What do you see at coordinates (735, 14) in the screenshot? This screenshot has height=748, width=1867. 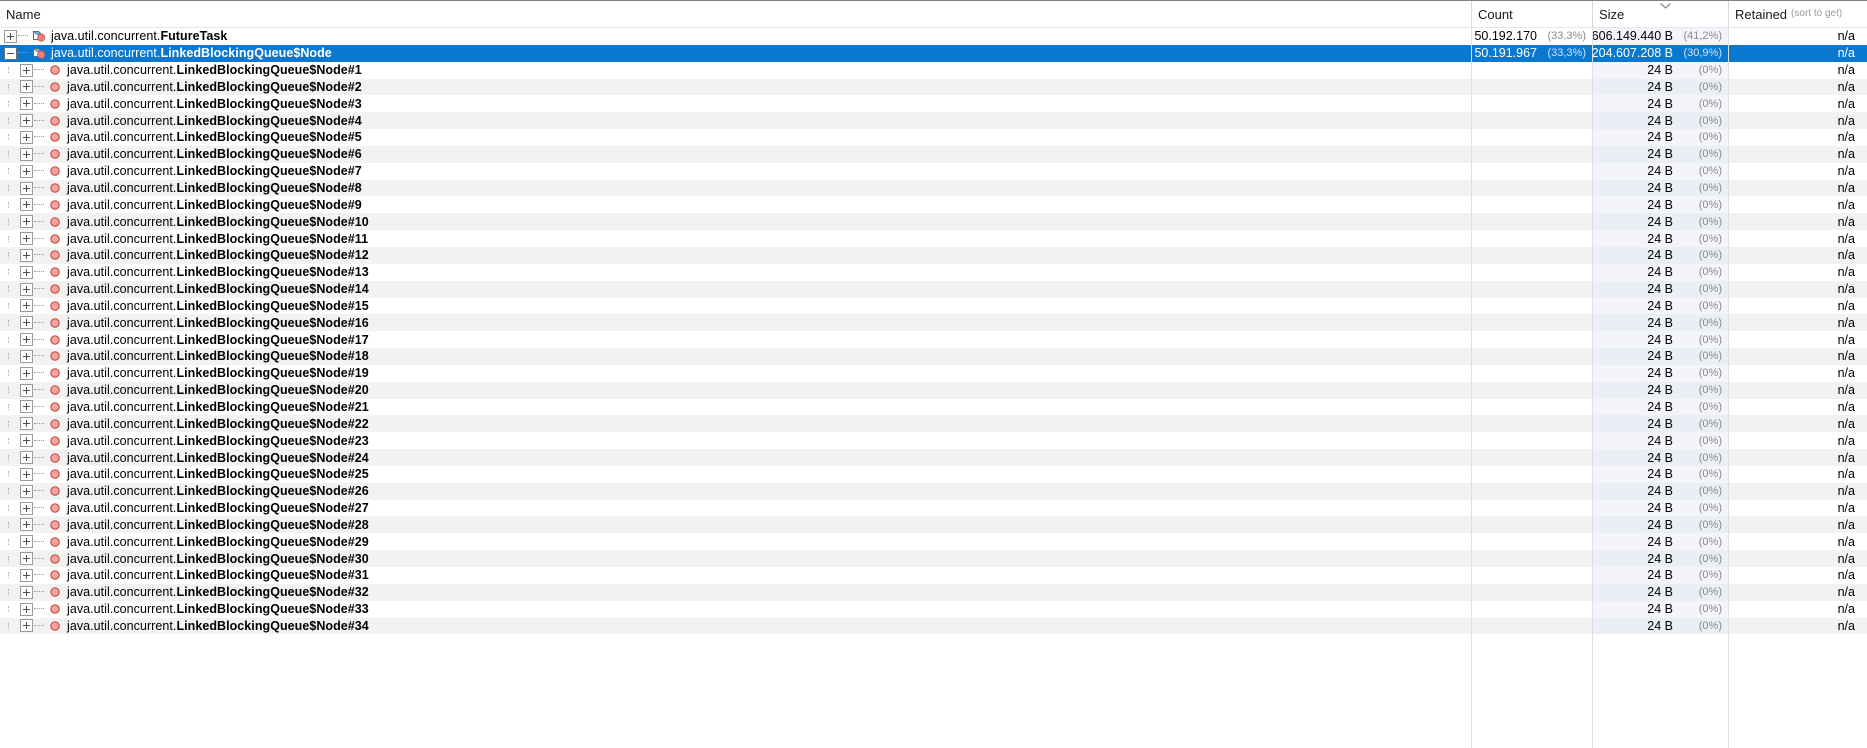 I see `column-header-name: Name` at bounding box center [735, 14].